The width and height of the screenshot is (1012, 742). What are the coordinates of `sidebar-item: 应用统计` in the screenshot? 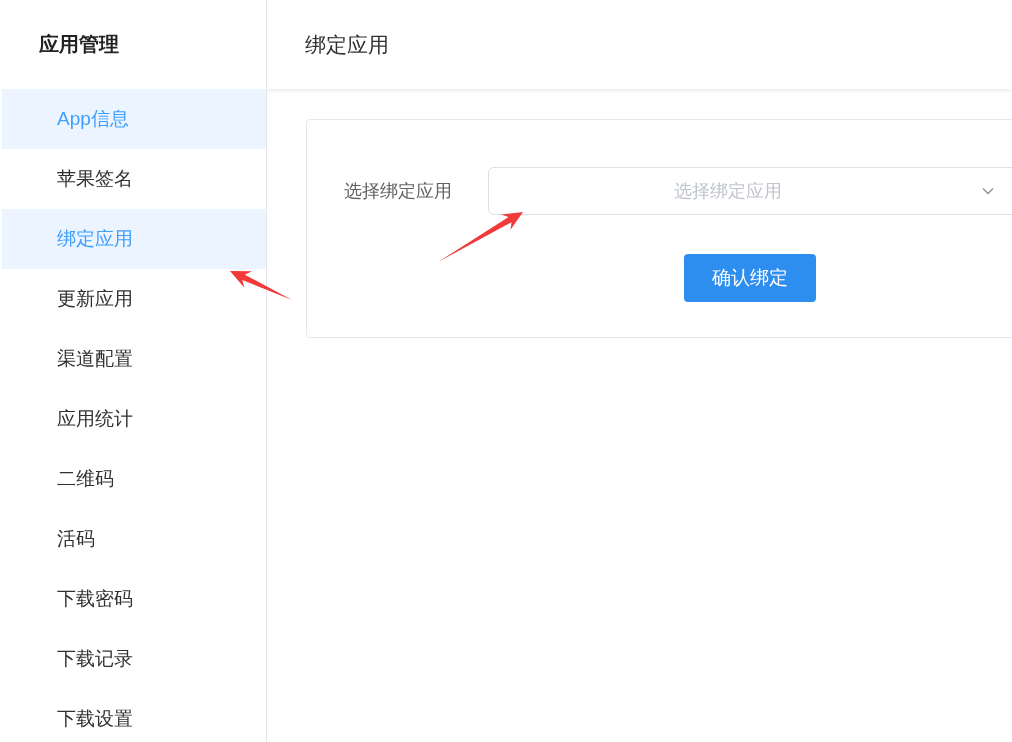 It's located at (134, 419).